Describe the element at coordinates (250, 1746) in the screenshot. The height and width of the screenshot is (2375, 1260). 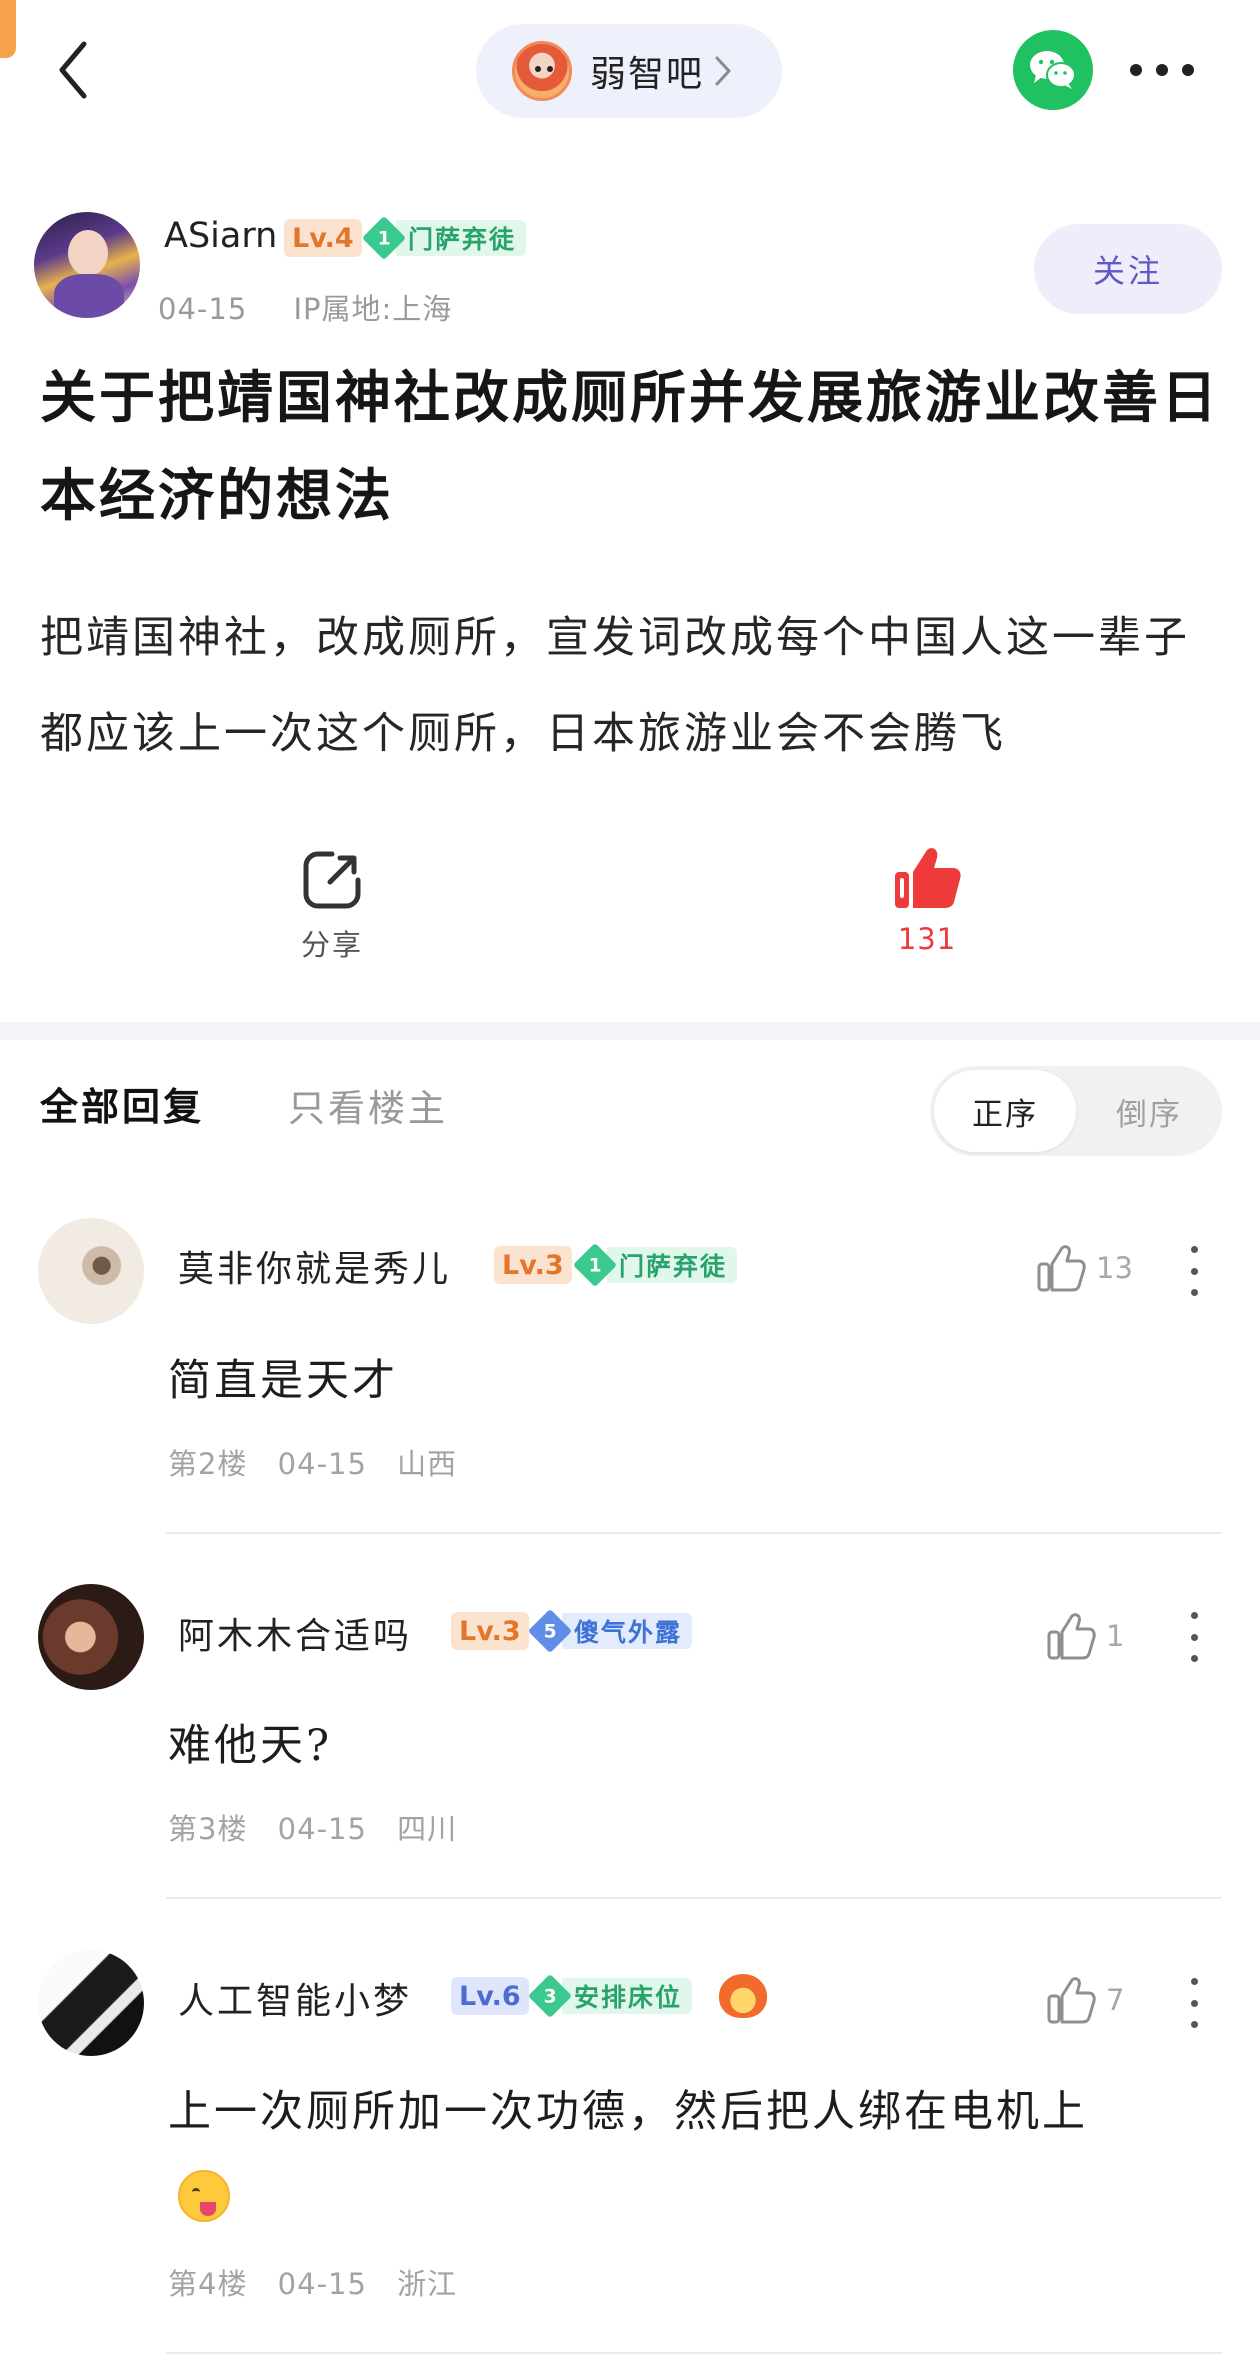
I see `reply-text: 难他天?` at that location.